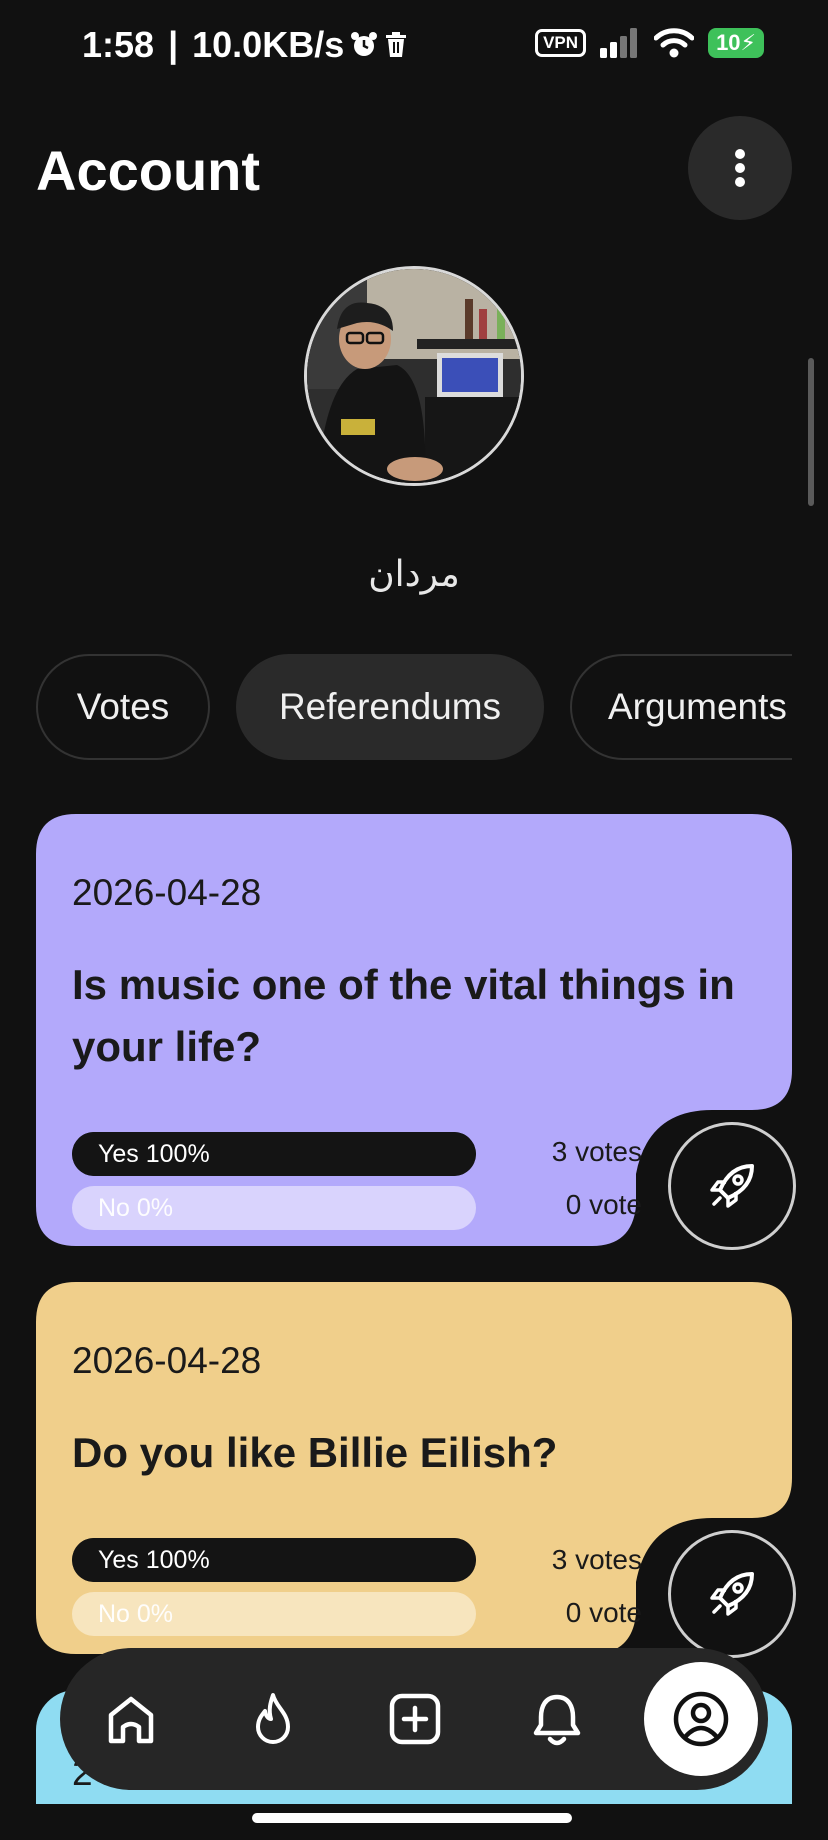 The image size is (828, 1840). What do you see at coordinates (412, 1818) in the screenshot?
I see `home-indicator` at bounding box center [412, 1818].